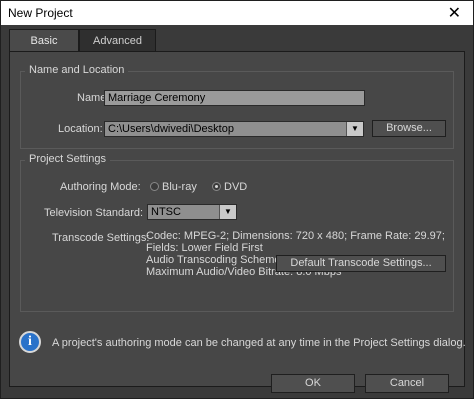 This screenshot has height=399, width=474. What do you see at coordinates (30, 342) in the screenshot?
I see `info-icon: i` at bounding box center [30, 342].